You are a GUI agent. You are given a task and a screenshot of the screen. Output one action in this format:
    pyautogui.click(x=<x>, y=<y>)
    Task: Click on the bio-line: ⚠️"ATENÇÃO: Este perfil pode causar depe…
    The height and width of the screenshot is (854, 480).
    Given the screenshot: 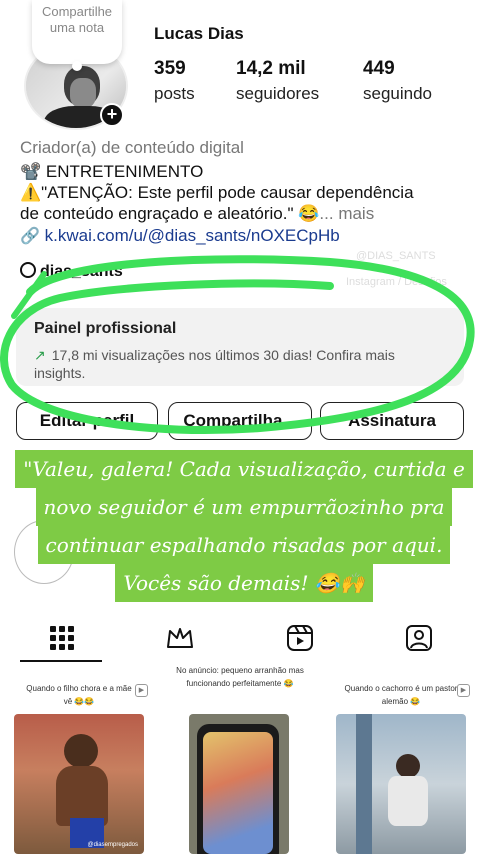 What is the action you would take?
    pyautogui.click(x=217, y=192)
    